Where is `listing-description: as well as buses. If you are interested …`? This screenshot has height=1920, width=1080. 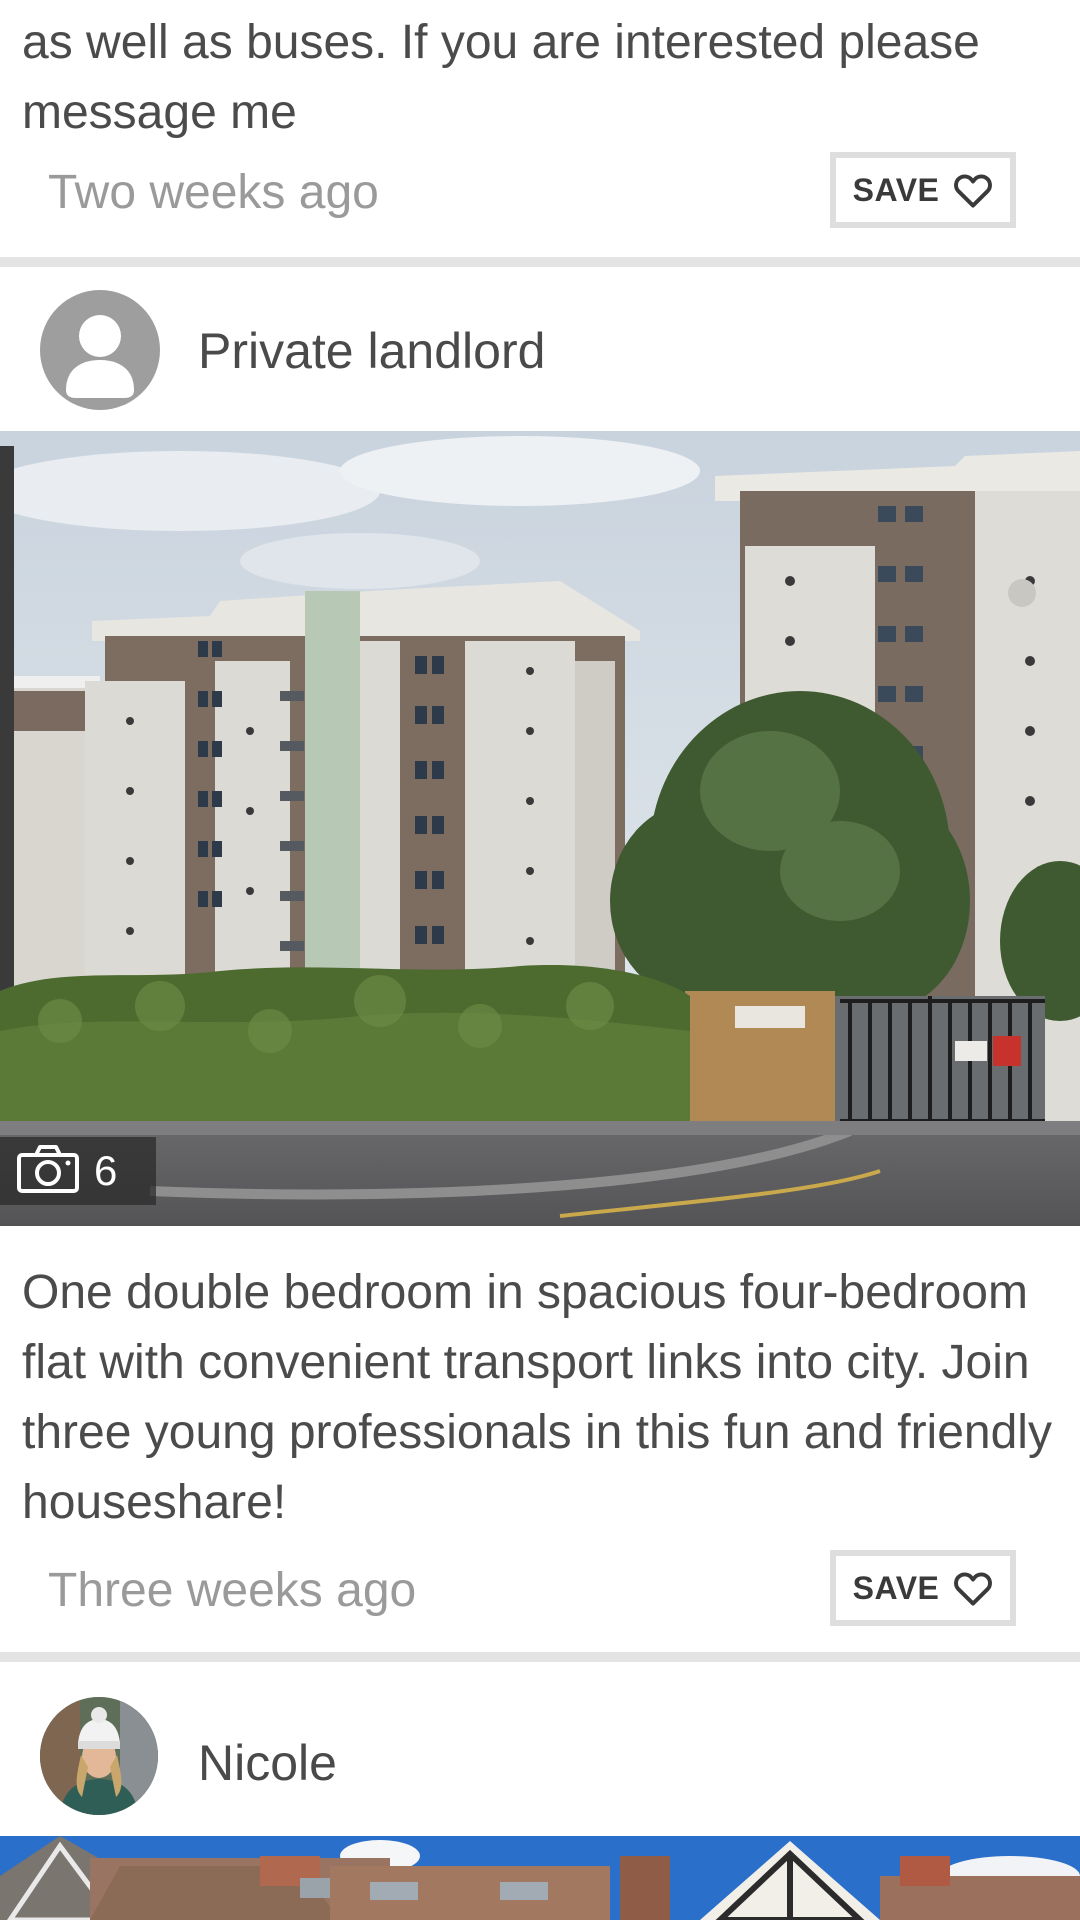 listing-description: as well as buses. If you are interested … is located at coordinates (501, 77).